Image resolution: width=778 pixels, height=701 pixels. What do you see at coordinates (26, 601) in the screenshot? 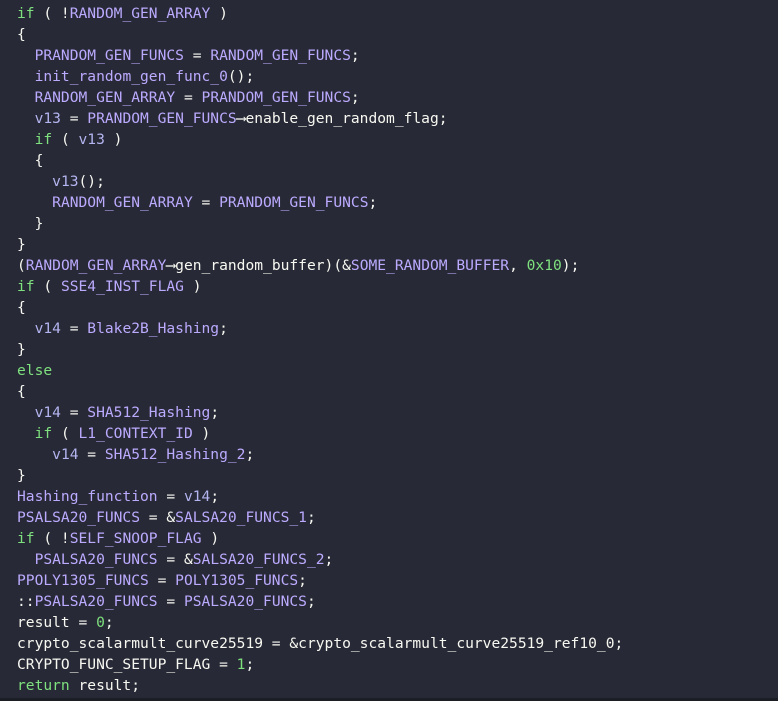
I see `code-text: ::` at bounding box center [26, 601].